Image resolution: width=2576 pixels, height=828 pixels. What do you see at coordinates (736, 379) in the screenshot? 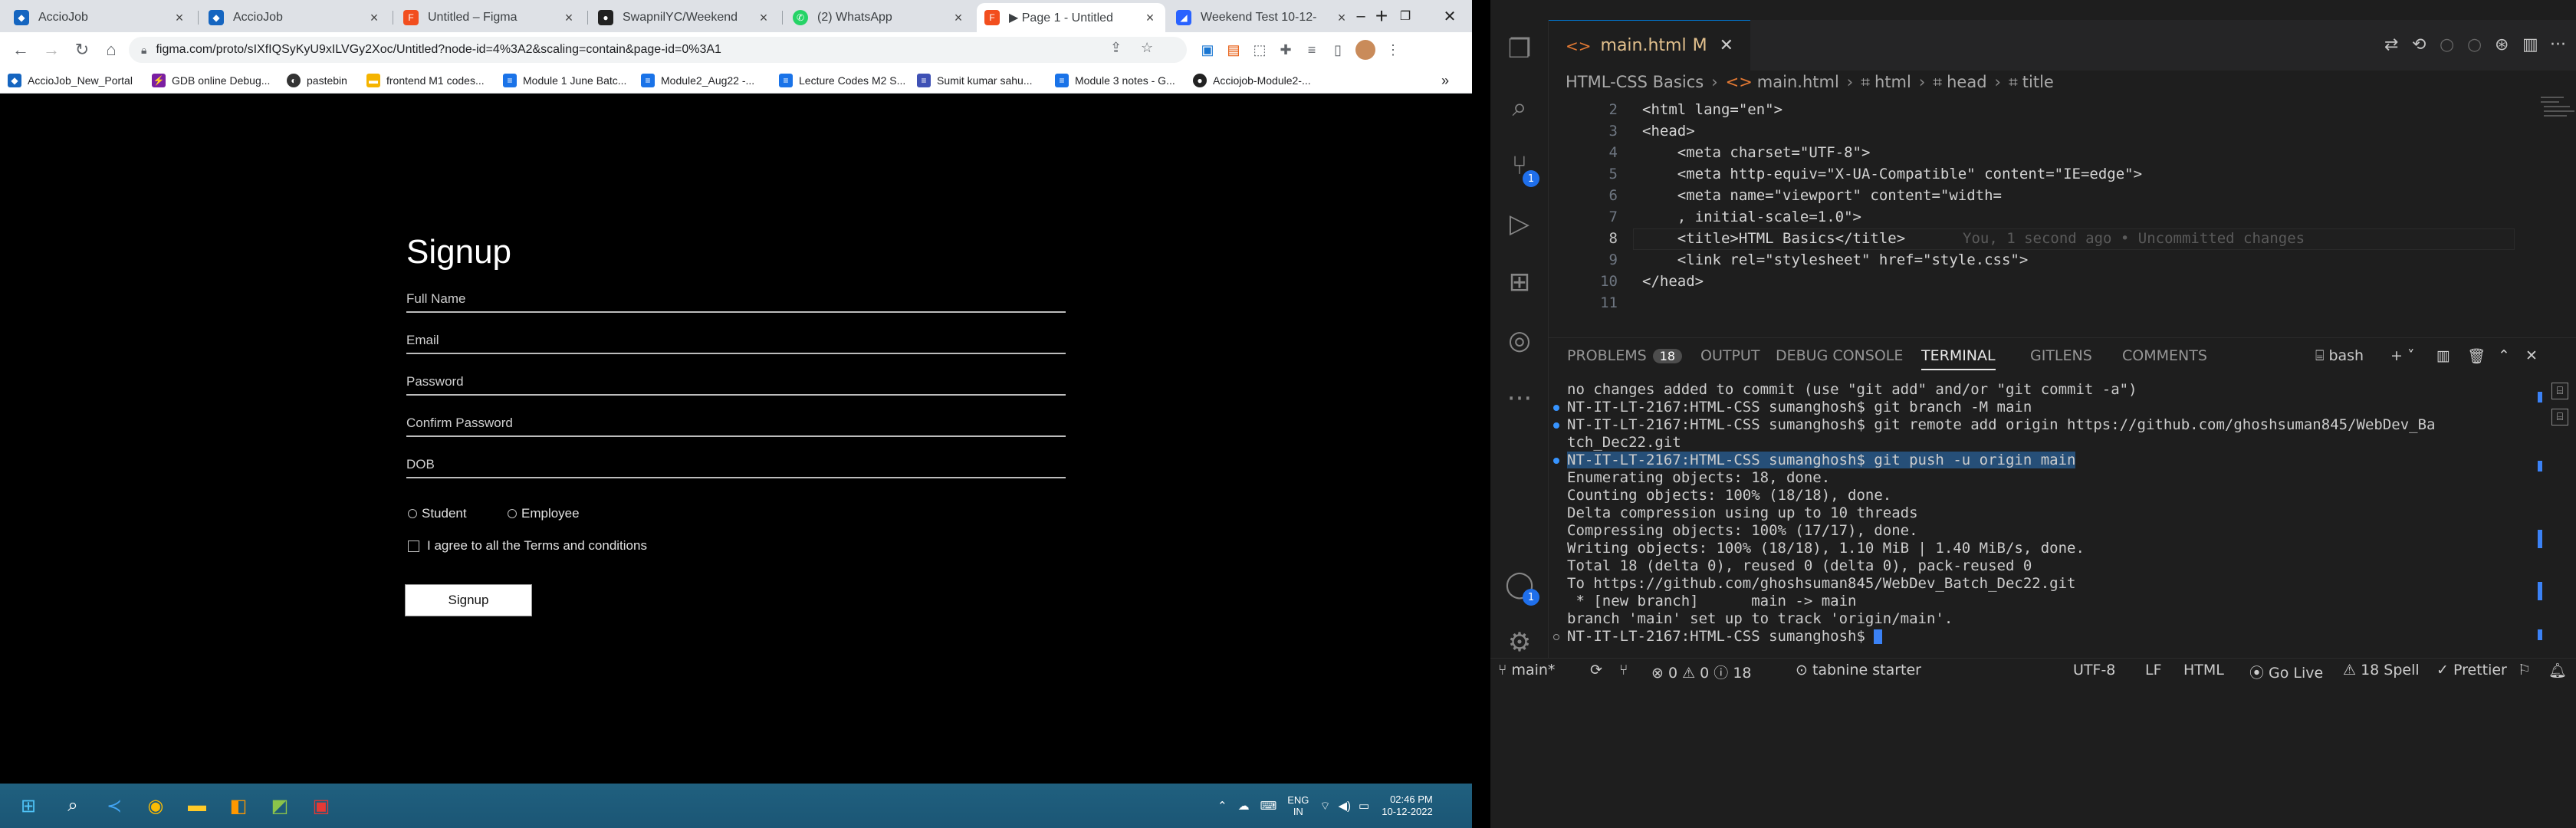
I see `password-field: Password` at bounding box center [736, 379].